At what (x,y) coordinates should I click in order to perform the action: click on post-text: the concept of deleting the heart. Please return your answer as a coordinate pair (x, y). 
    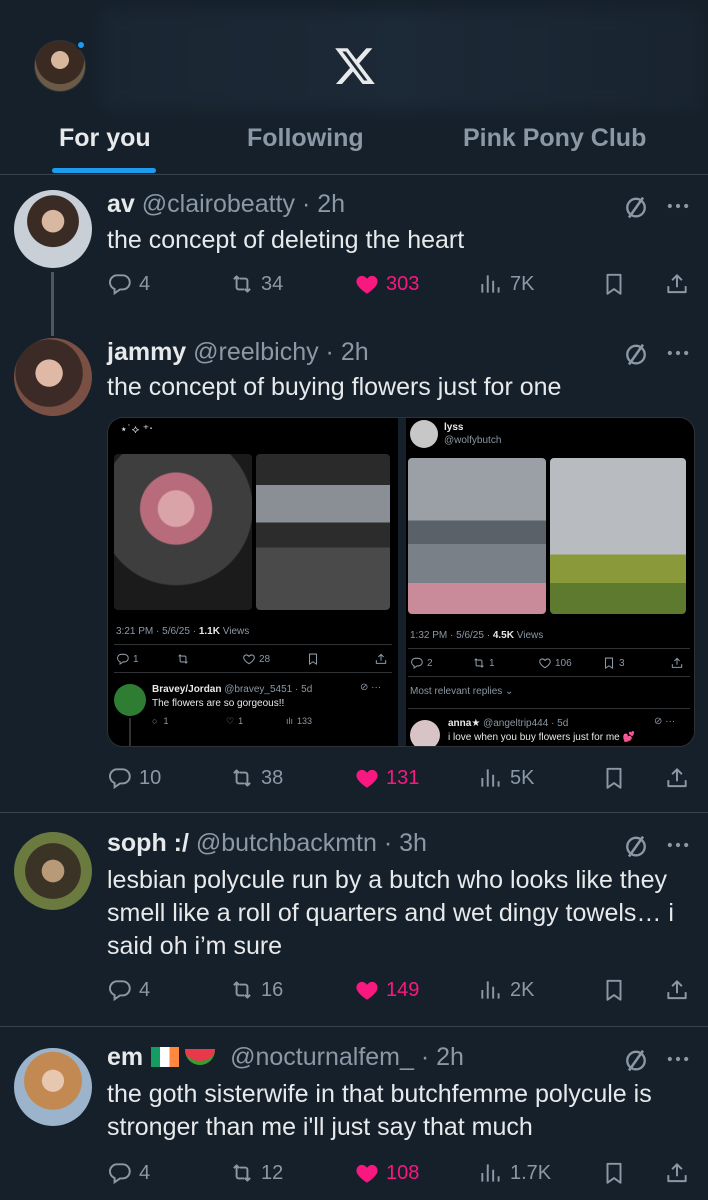
    Looking at the image, I should click on (286, 240).